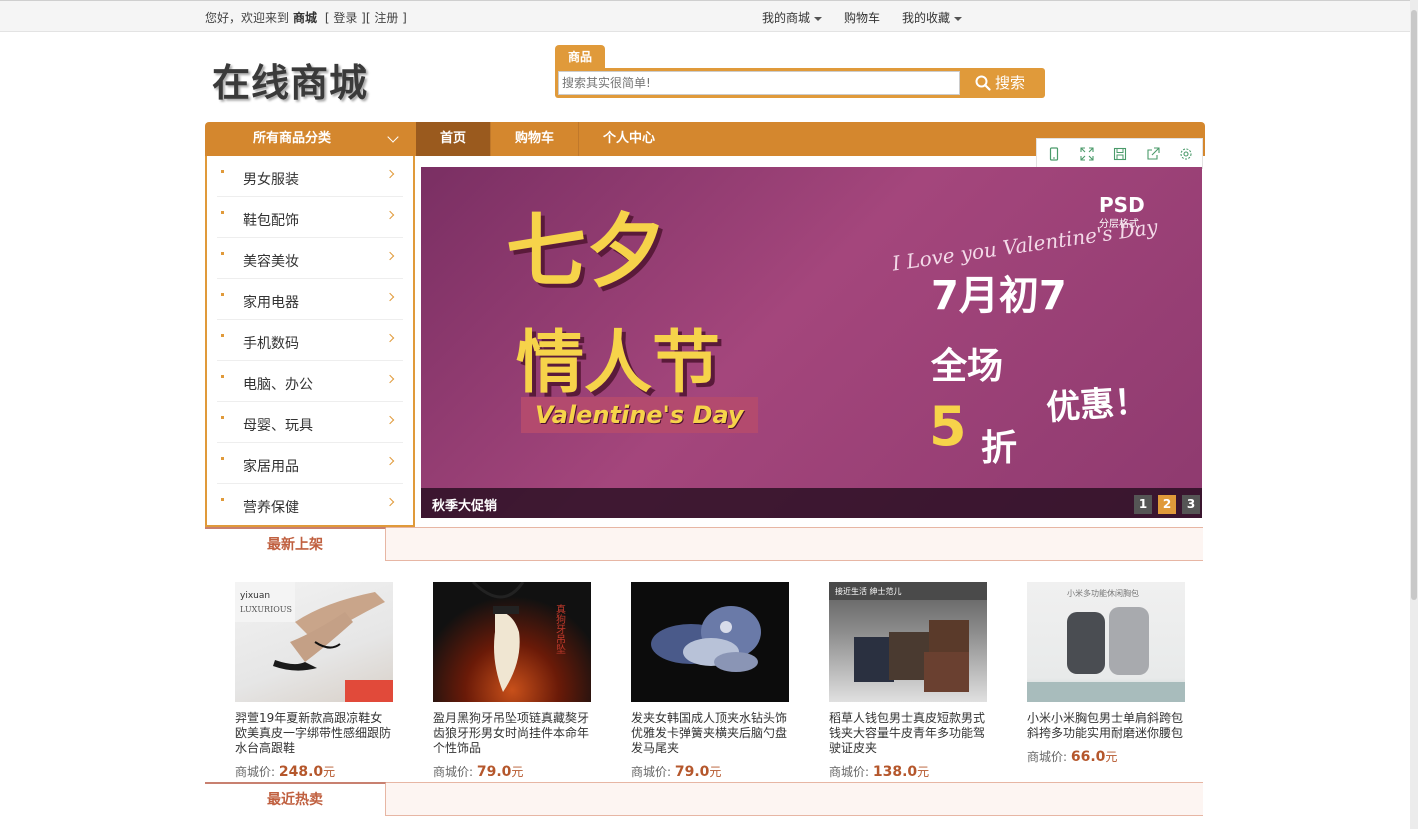 The height and width of the screenshot is (829, 1418). I want to click on category-label: 美容美妆, so click(271, 262).